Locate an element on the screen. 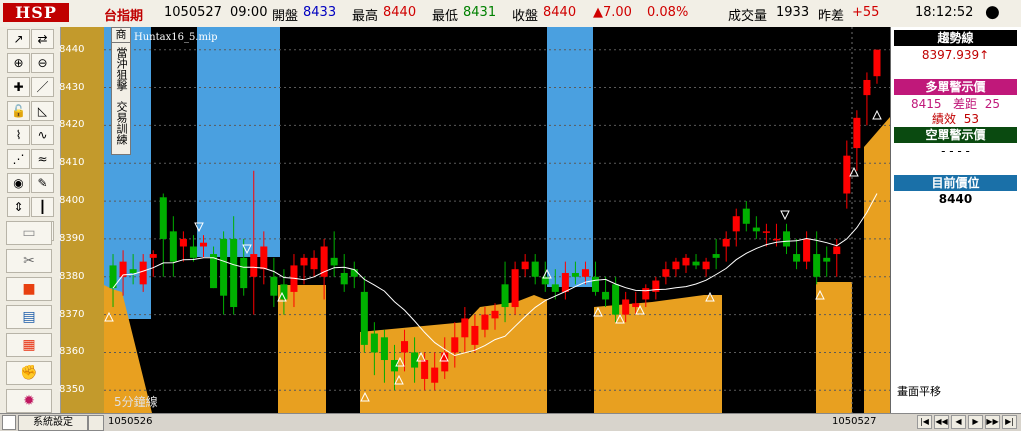 This screenshot has width=1021, height=431. chart-icon: ⌇ is located at coordinates (18, 135).